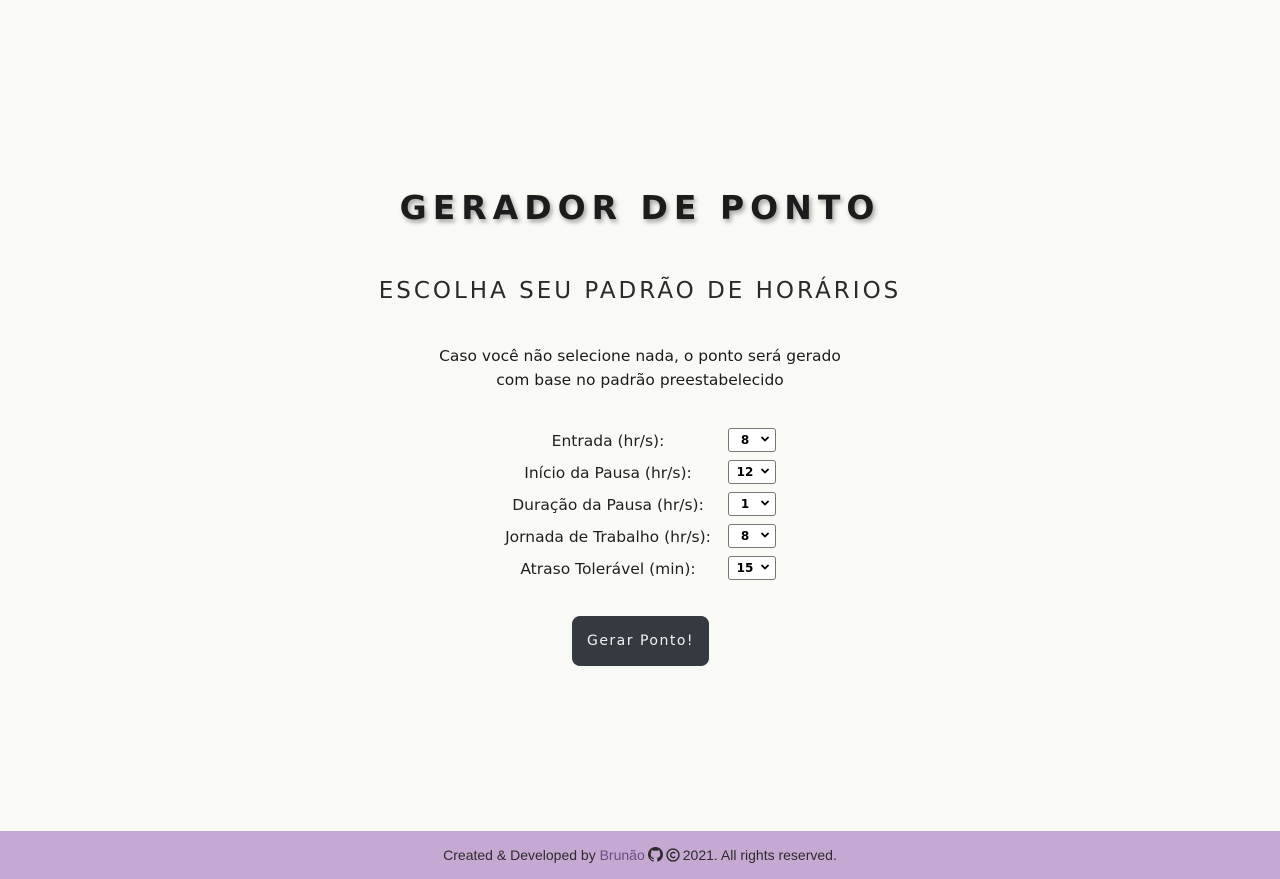  What do you see at coordinates (752, 536) in the screenshot?
I see `jornada-select: 8` at bounding box center [752, 536].